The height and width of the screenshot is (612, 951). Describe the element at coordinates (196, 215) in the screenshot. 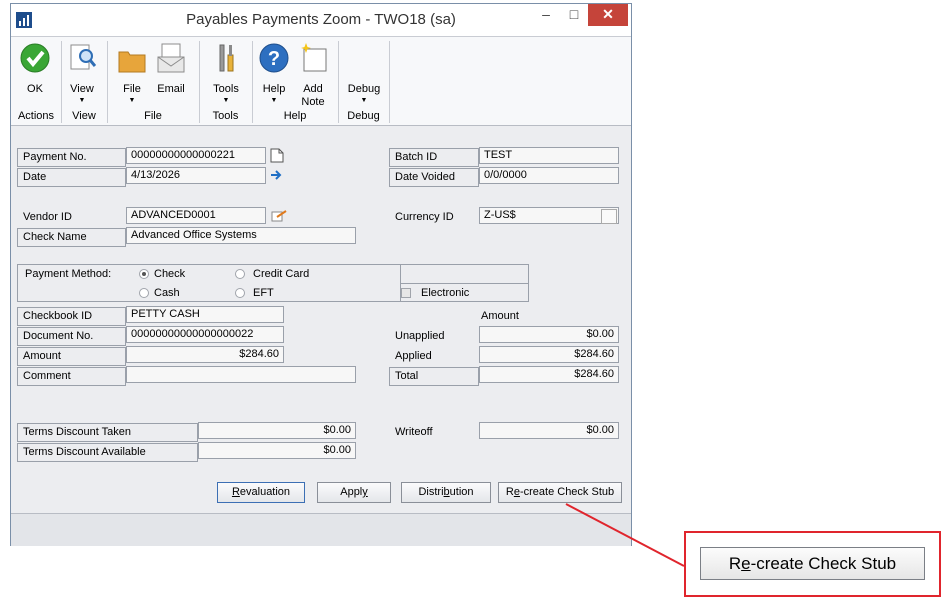

I see `vendor-id-field: ADVANCED0001` at that location.